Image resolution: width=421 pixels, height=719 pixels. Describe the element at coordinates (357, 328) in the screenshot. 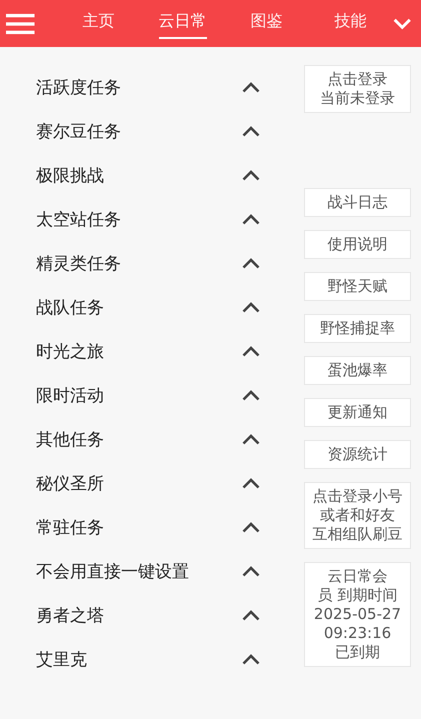

I see `side-button: 野怪捕捉率` at that location.